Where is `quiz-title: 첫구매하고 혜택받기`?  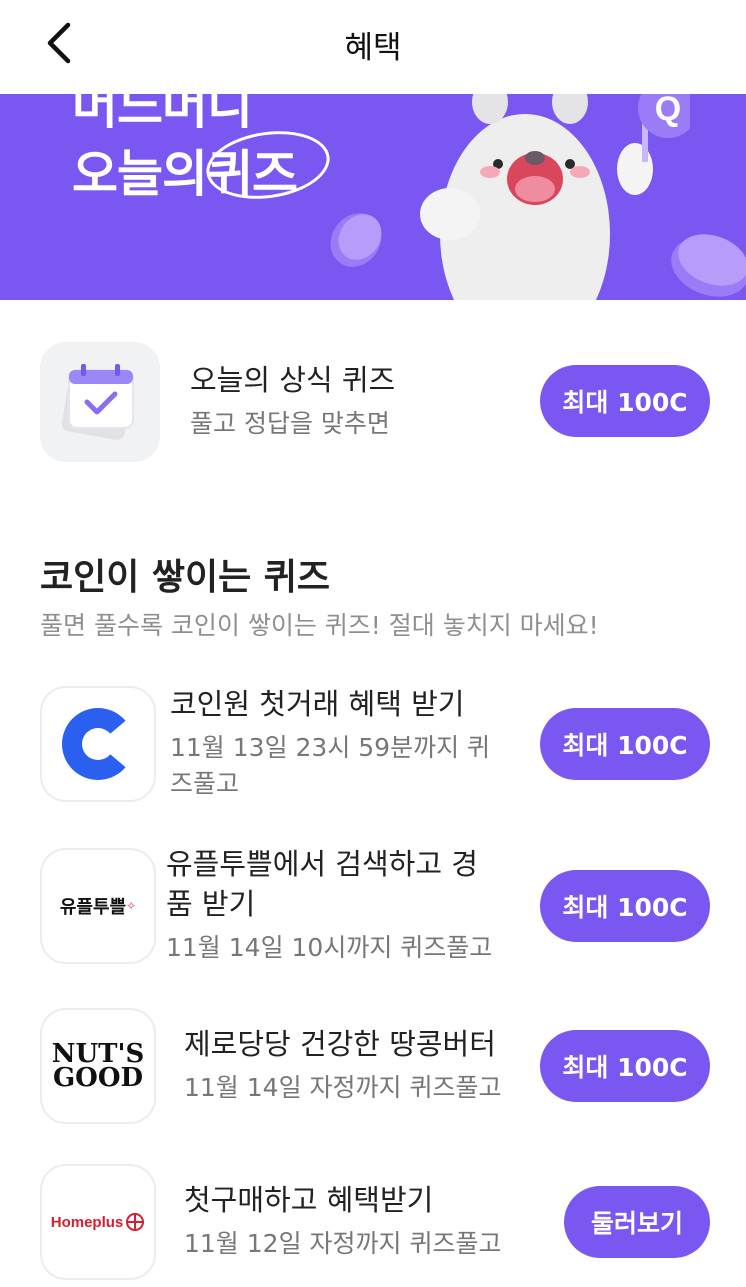 quiz-title: 첫구매하고 혜택받기 is located at coordinates (309, 1200).